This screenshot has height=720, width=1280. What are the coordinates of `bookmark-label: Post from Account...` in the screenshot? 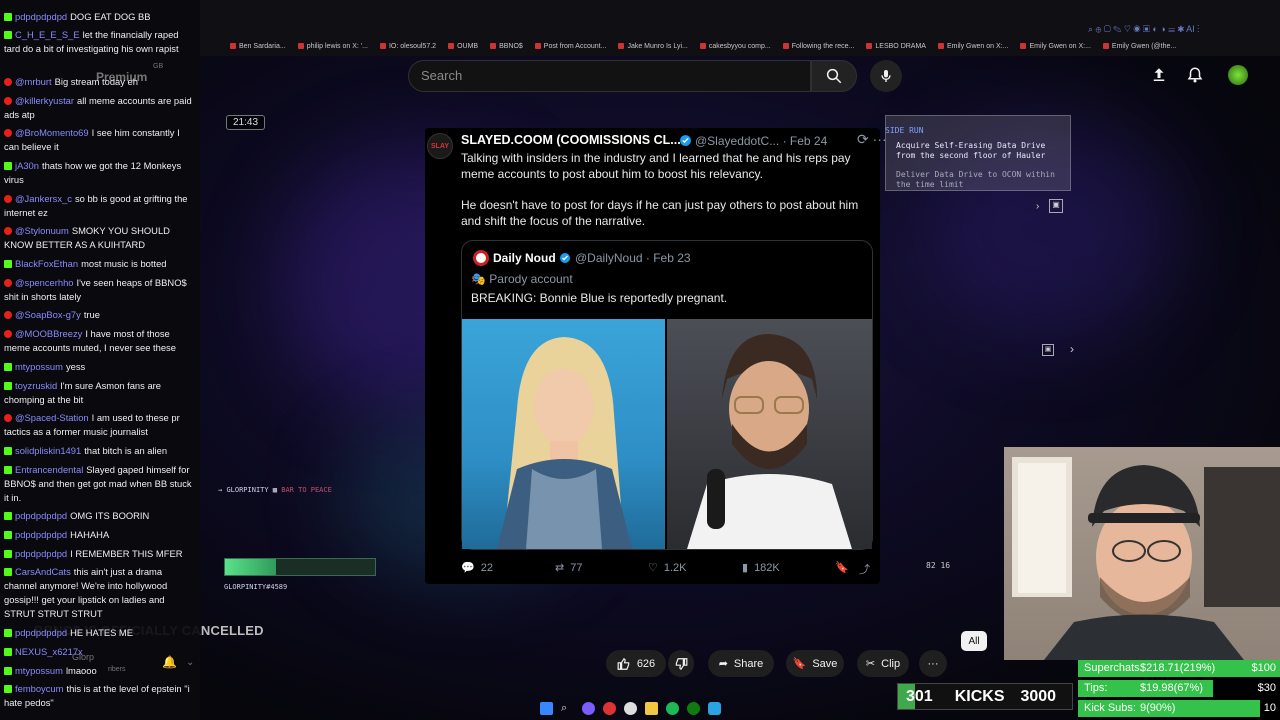 It's located at (575, 46).